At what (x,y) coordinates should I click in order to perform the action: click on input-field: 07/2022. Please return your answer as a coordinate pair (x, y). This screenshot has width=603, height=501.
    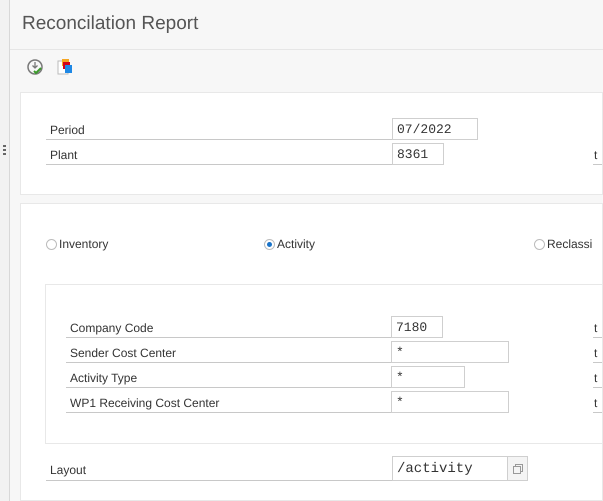
    Looking at the image, I should click on (435, 129).